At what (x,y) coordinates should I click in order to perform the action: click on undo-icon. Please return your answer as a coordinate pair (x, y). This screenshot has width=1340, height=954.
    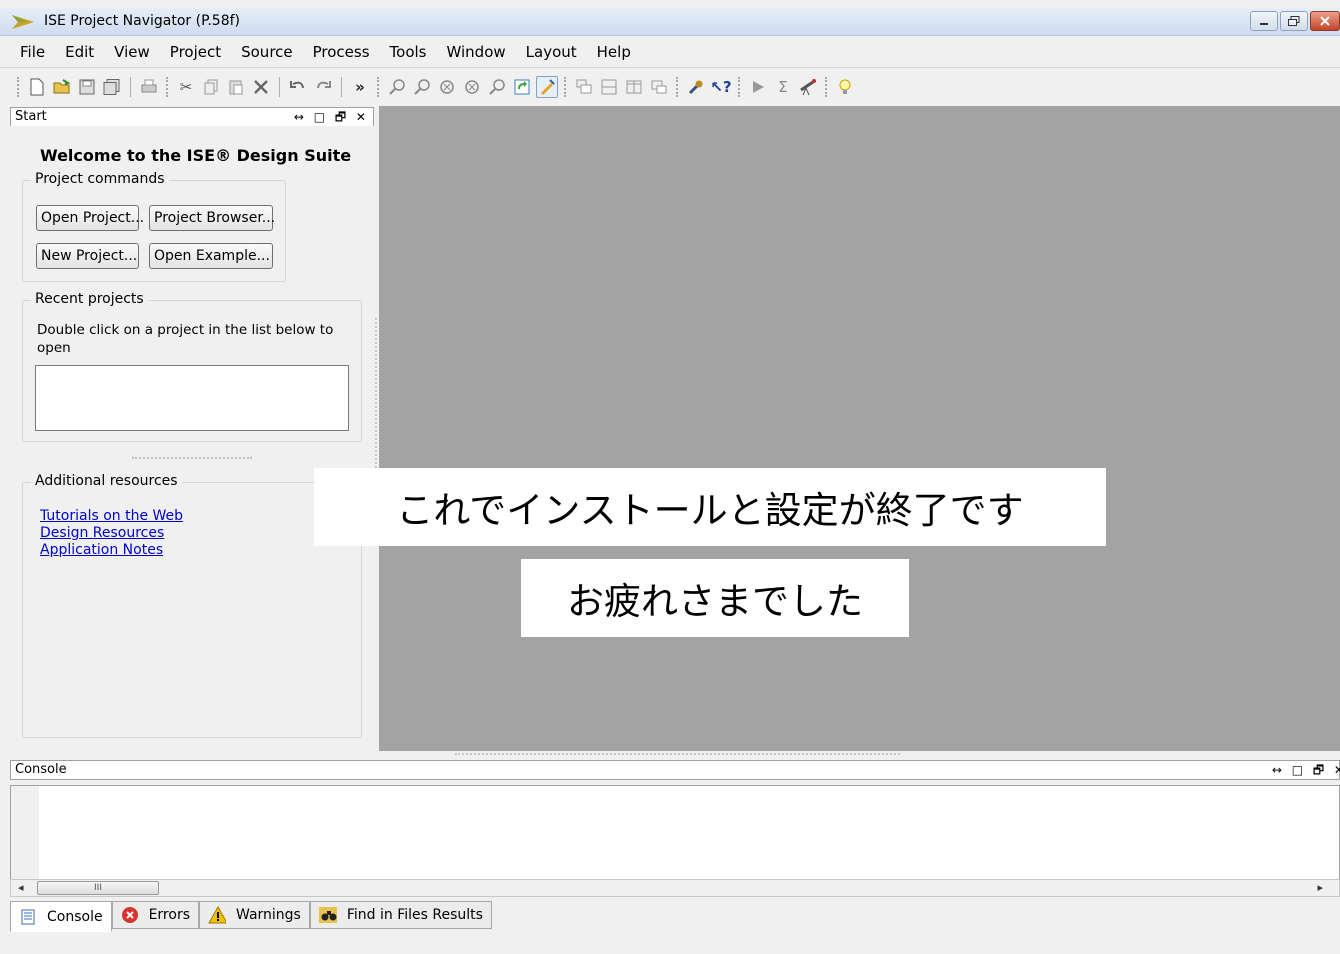
    Looking at the image, I should click on (298, 87).